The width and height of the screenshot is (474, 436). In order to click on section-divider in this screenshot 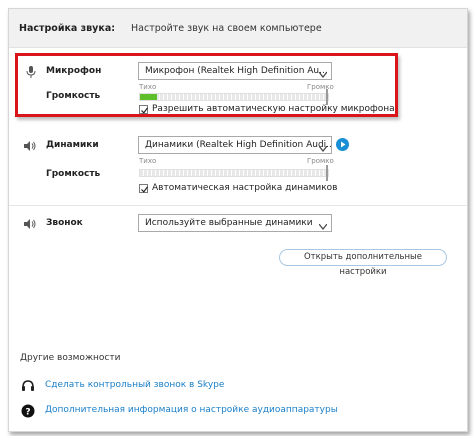, I will do `click(238, 205)`.